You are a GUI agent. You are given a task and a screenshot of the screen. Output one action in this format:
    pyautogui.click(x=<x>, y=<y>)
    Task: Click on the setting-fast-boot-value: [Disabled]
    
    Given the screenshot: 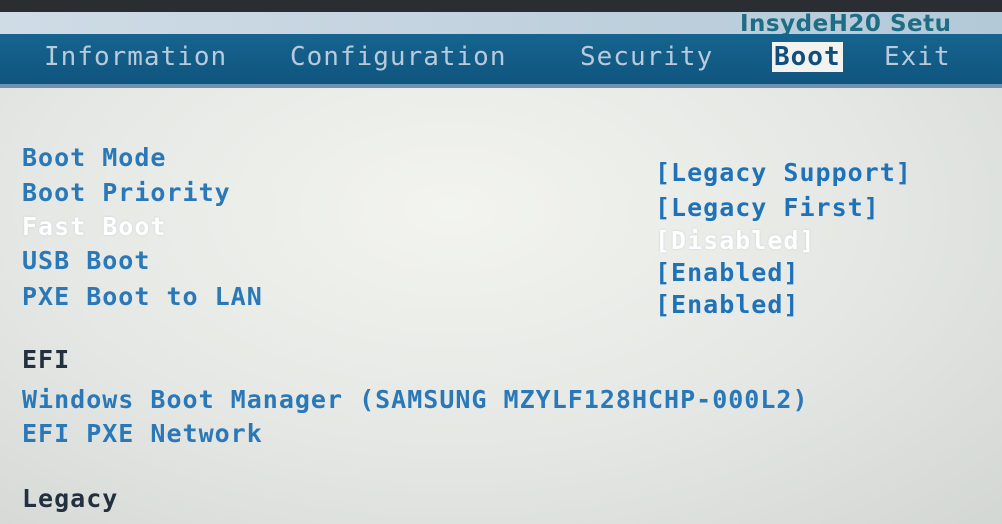 What is the action you would take?
    pyautogui.click(x=735, y=241)
    